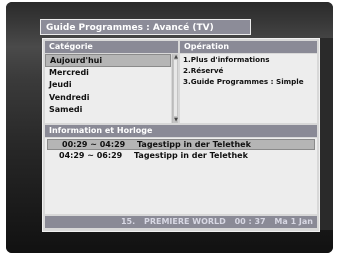 This screenshot has height=257, width=340. Describe the element at coordinates (108, 98) in the screenshot. I see `category-item-friday: Vendredi` at that location.